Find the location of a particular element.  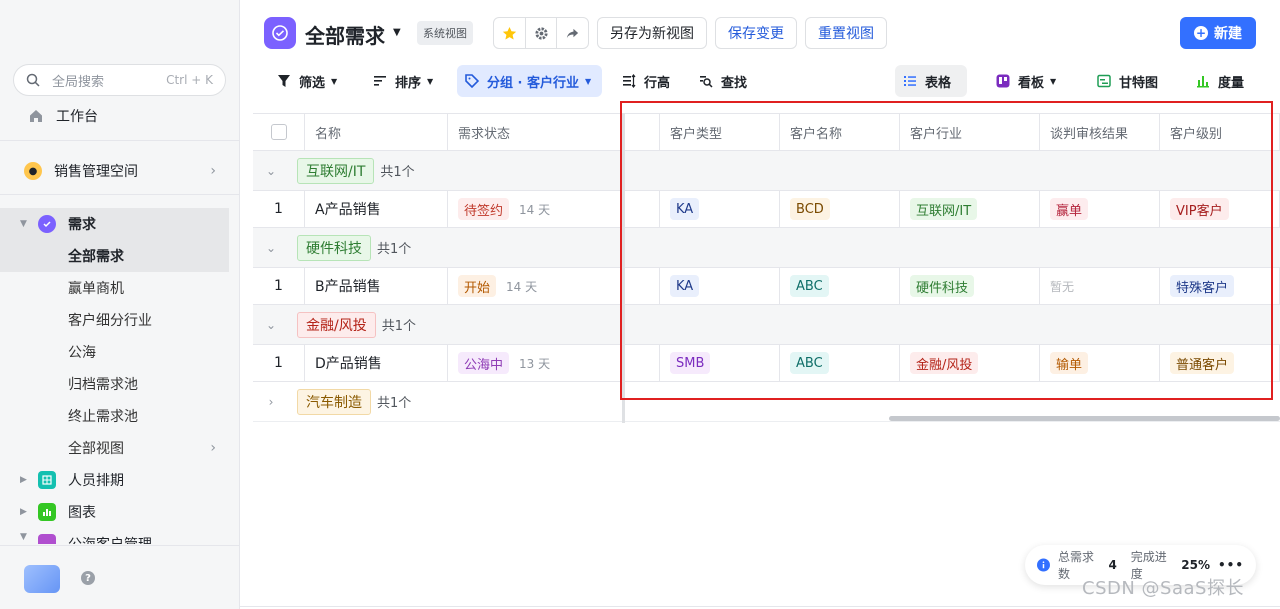

sort-label: 排序 is located at coordinates (408, 83).